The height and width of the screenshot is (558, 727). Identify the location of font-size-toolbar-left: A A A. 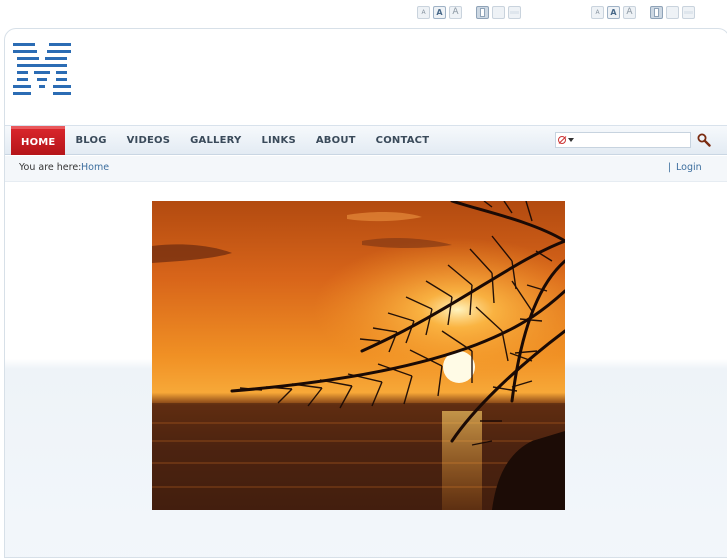
(469, 12).